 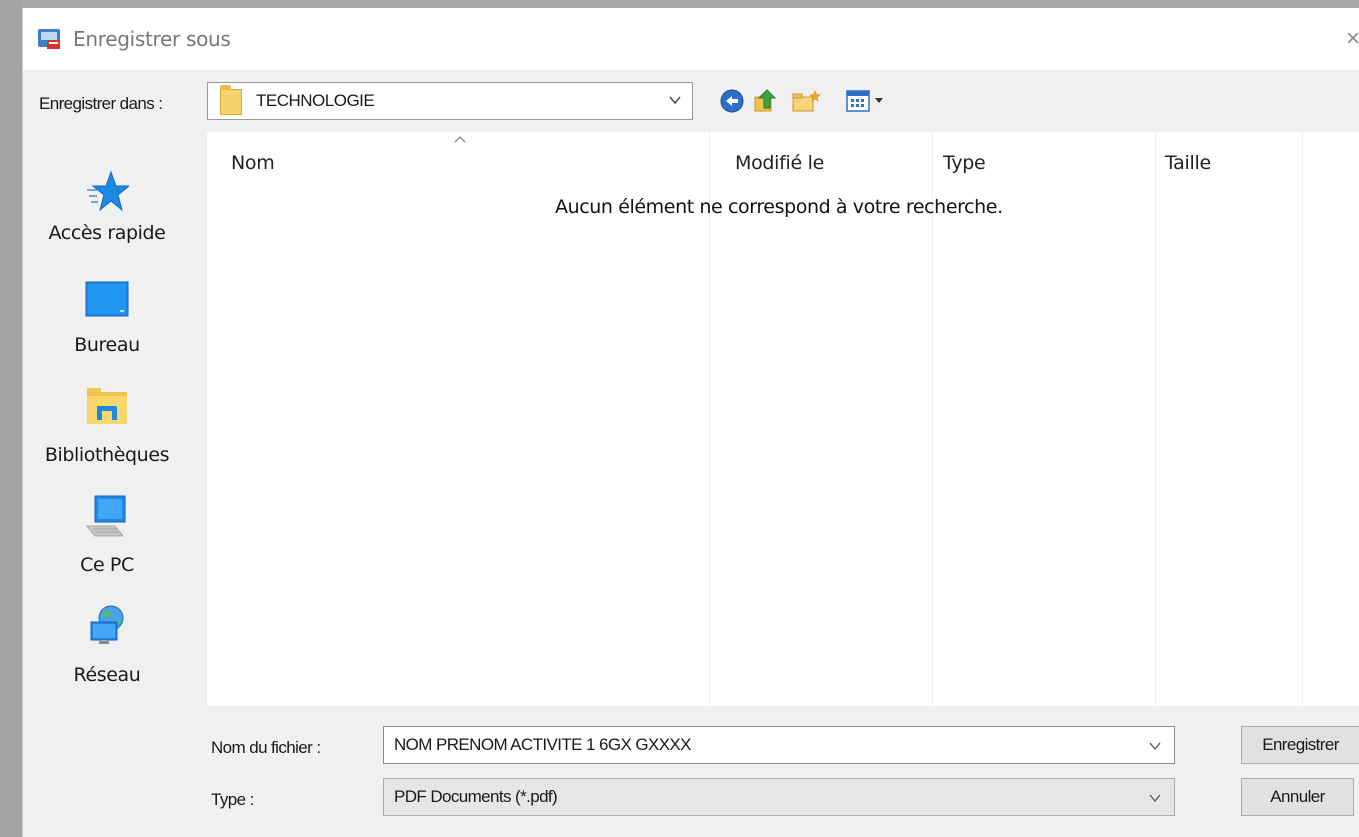 I want to click on column-header-type: Type, so click(x=964, y=163).